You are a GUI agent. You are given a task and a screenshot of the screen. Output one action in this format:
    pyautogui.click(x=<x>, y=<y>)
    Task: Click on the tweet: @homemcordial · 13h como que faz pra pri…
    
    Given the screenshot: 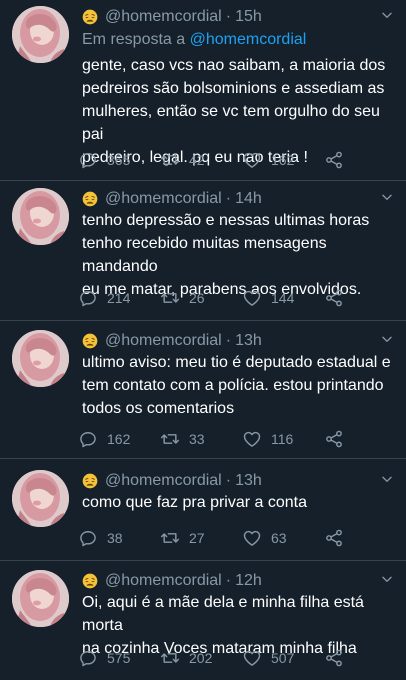 What is the action you would take?
    pyautogui.click(x=203, y=512)
    